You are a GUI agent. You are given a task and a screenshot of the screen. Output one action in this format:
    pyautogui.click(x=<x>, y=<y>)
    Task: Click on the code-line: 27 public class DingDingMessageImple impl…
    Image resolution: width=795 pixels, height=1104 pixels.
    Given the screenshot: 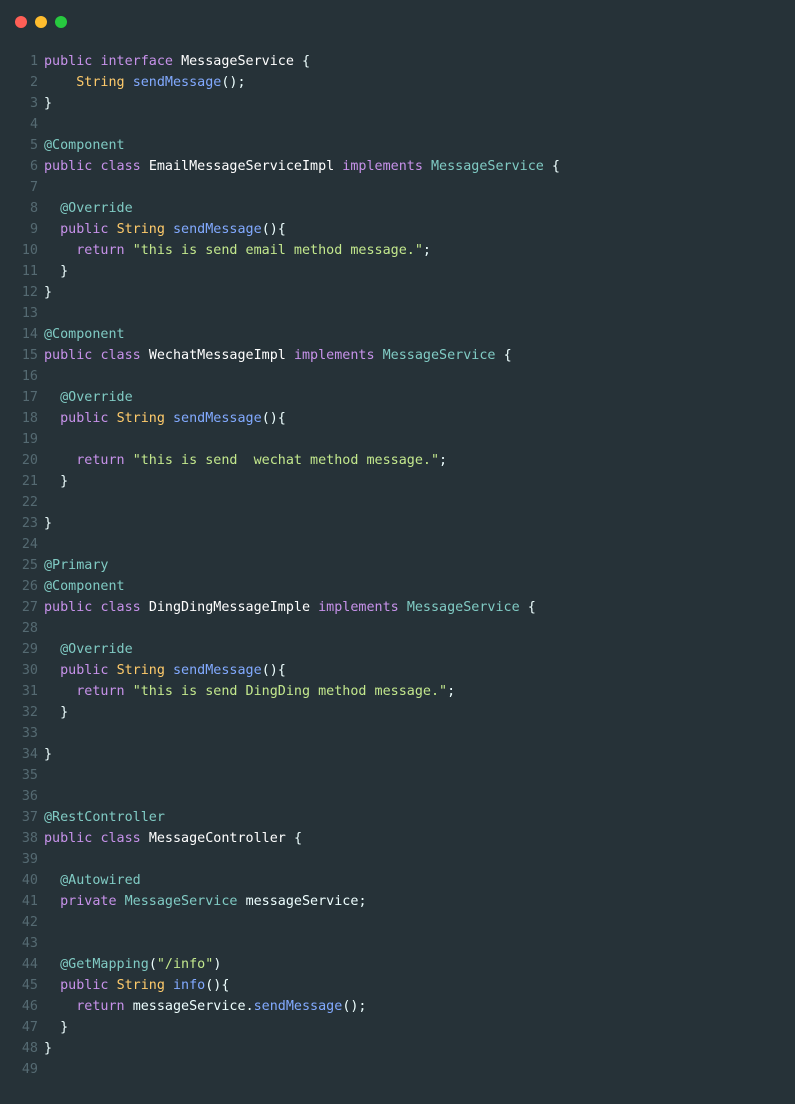 What is the action you would take?
    pyautogui.click(x=397, y=607)
    